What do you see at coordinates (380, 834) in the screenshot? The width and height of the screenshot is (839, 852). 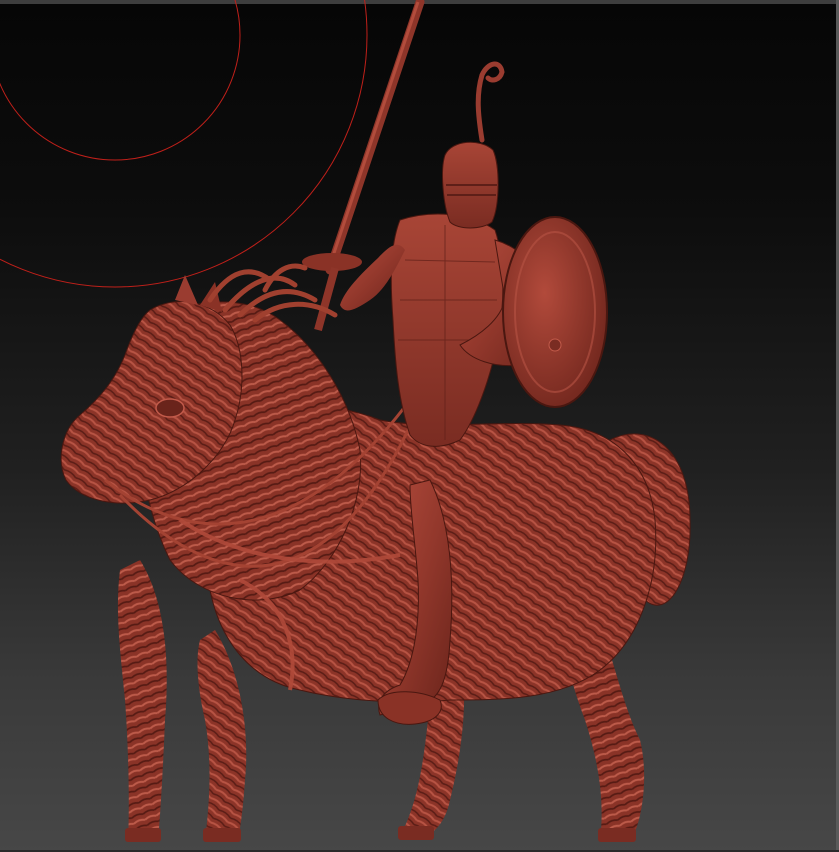 I see `horse-hooves` at bounding box center [380, 834].